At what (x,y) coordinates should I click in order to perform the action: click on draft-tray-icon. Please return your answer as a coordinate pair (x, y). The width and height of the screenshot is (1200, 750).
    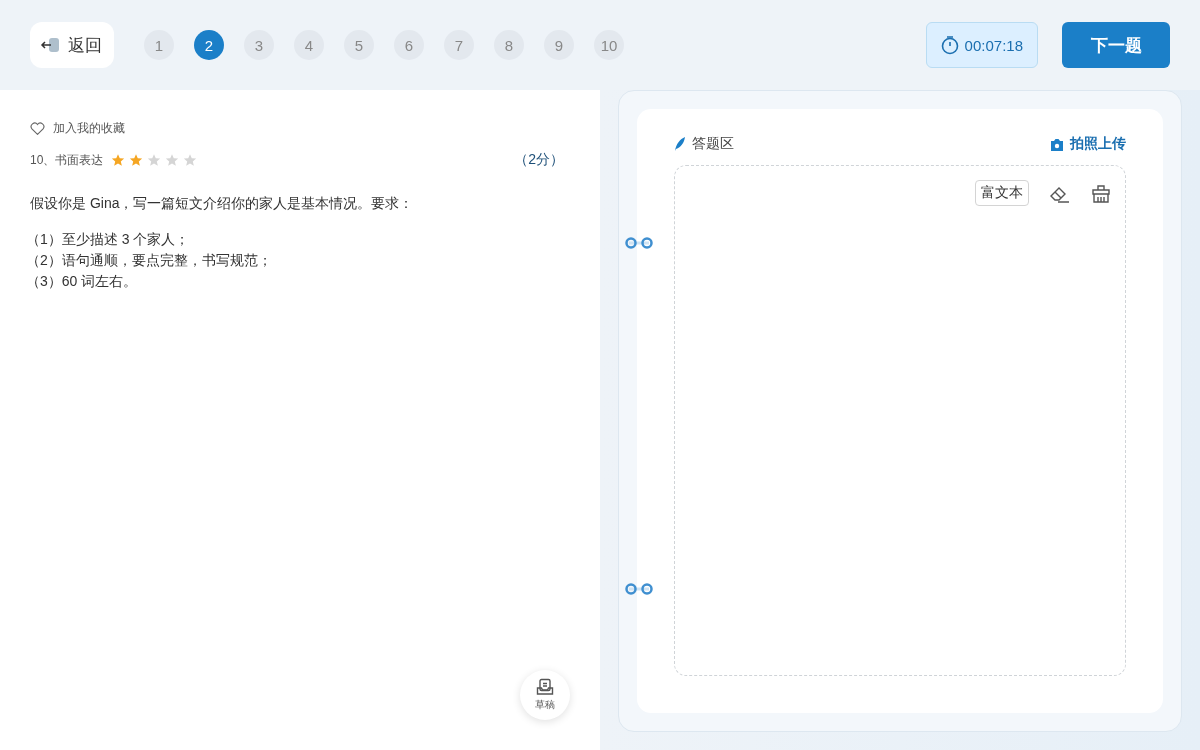
    Looking at the image, I should click on (545, 687).